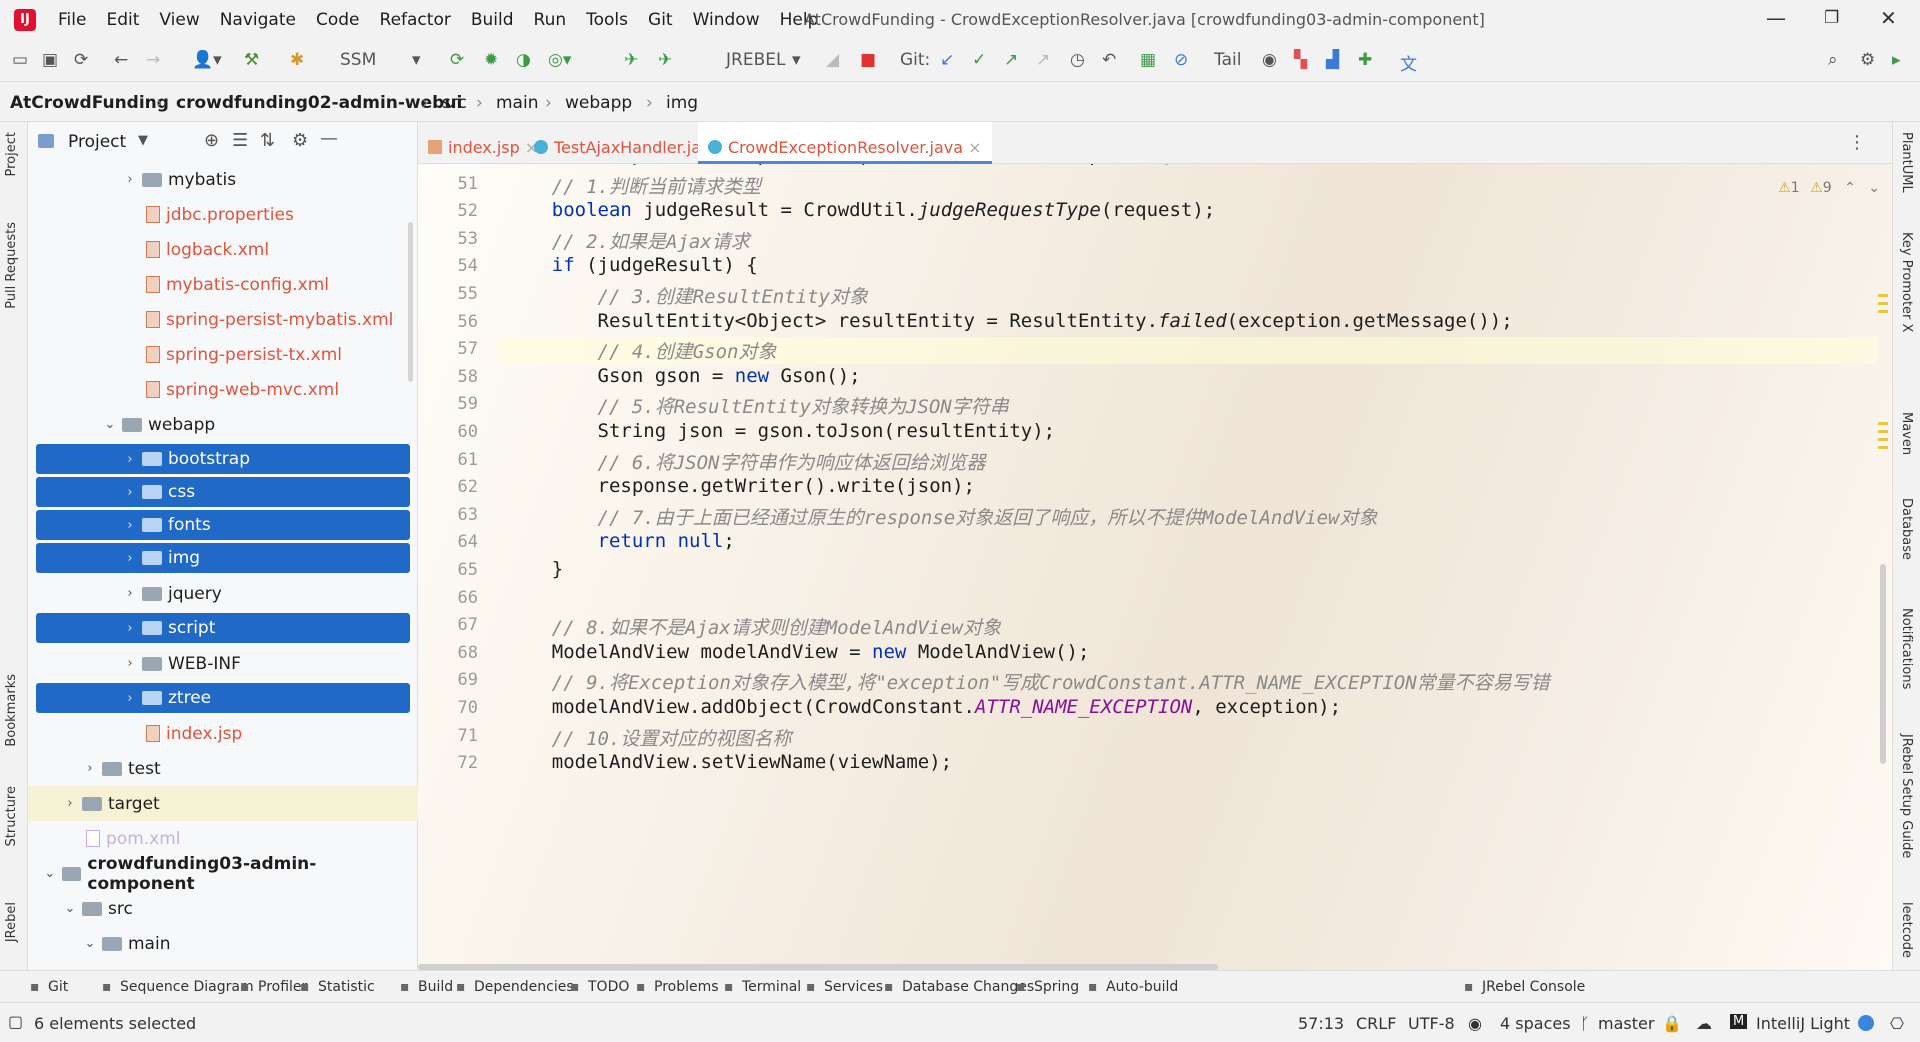 The height and width of the screenshot is (1042, 1920). What do you see at coordinates (89, 103) in the screenshot?
I see `breadcrumb-item: AtCrowdFunding` at bounding box center [89, 103].